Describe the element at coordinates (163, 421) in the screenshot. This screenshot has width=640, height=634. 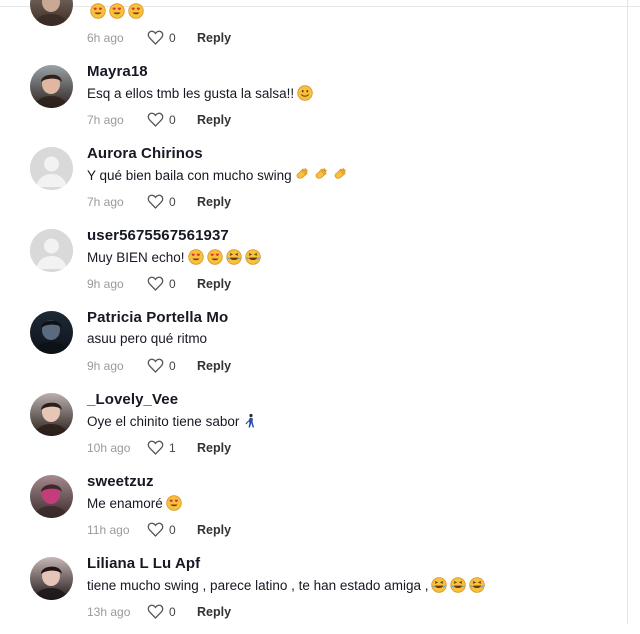
I see `comment-text-body: Oye el chinito tiene sabor` at that location.